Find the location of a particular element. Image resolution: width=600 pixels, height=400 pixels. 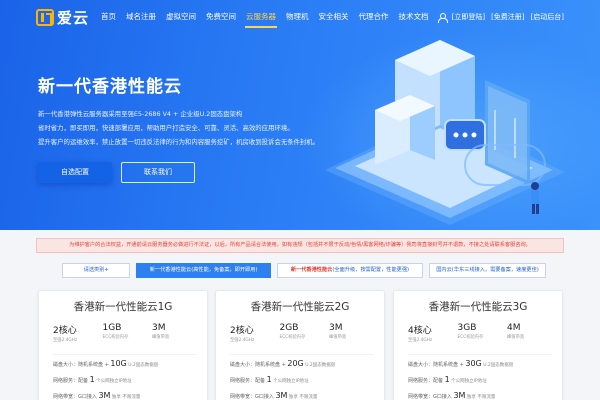

card-specs: 2核心至强2.4GHz 2GB ECC校验内存 3M 峰值带宽 is located at coordinates (302, 333).